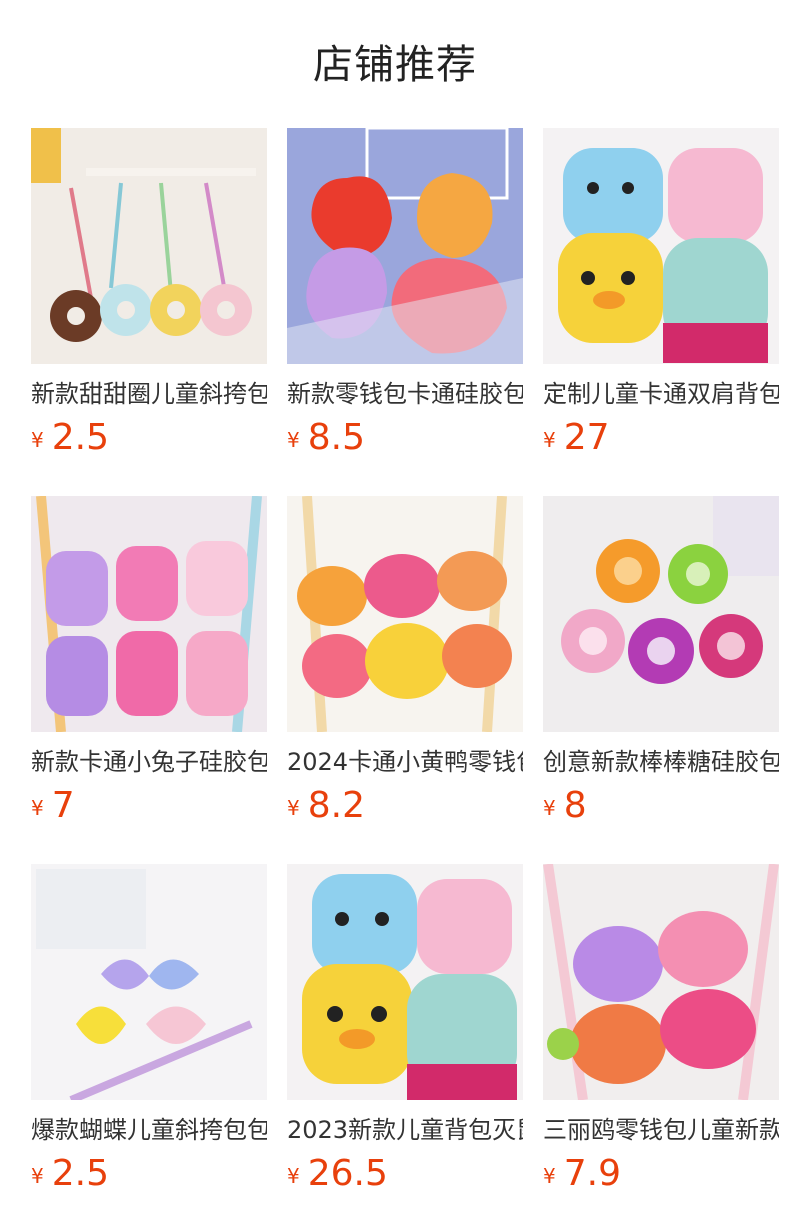 This screenshot has height=1232, width=790. Describe the element at coordinates (405, 394) in the screenshot. I see `product-name: 新款零钱包卡通硅胶包` at that location.